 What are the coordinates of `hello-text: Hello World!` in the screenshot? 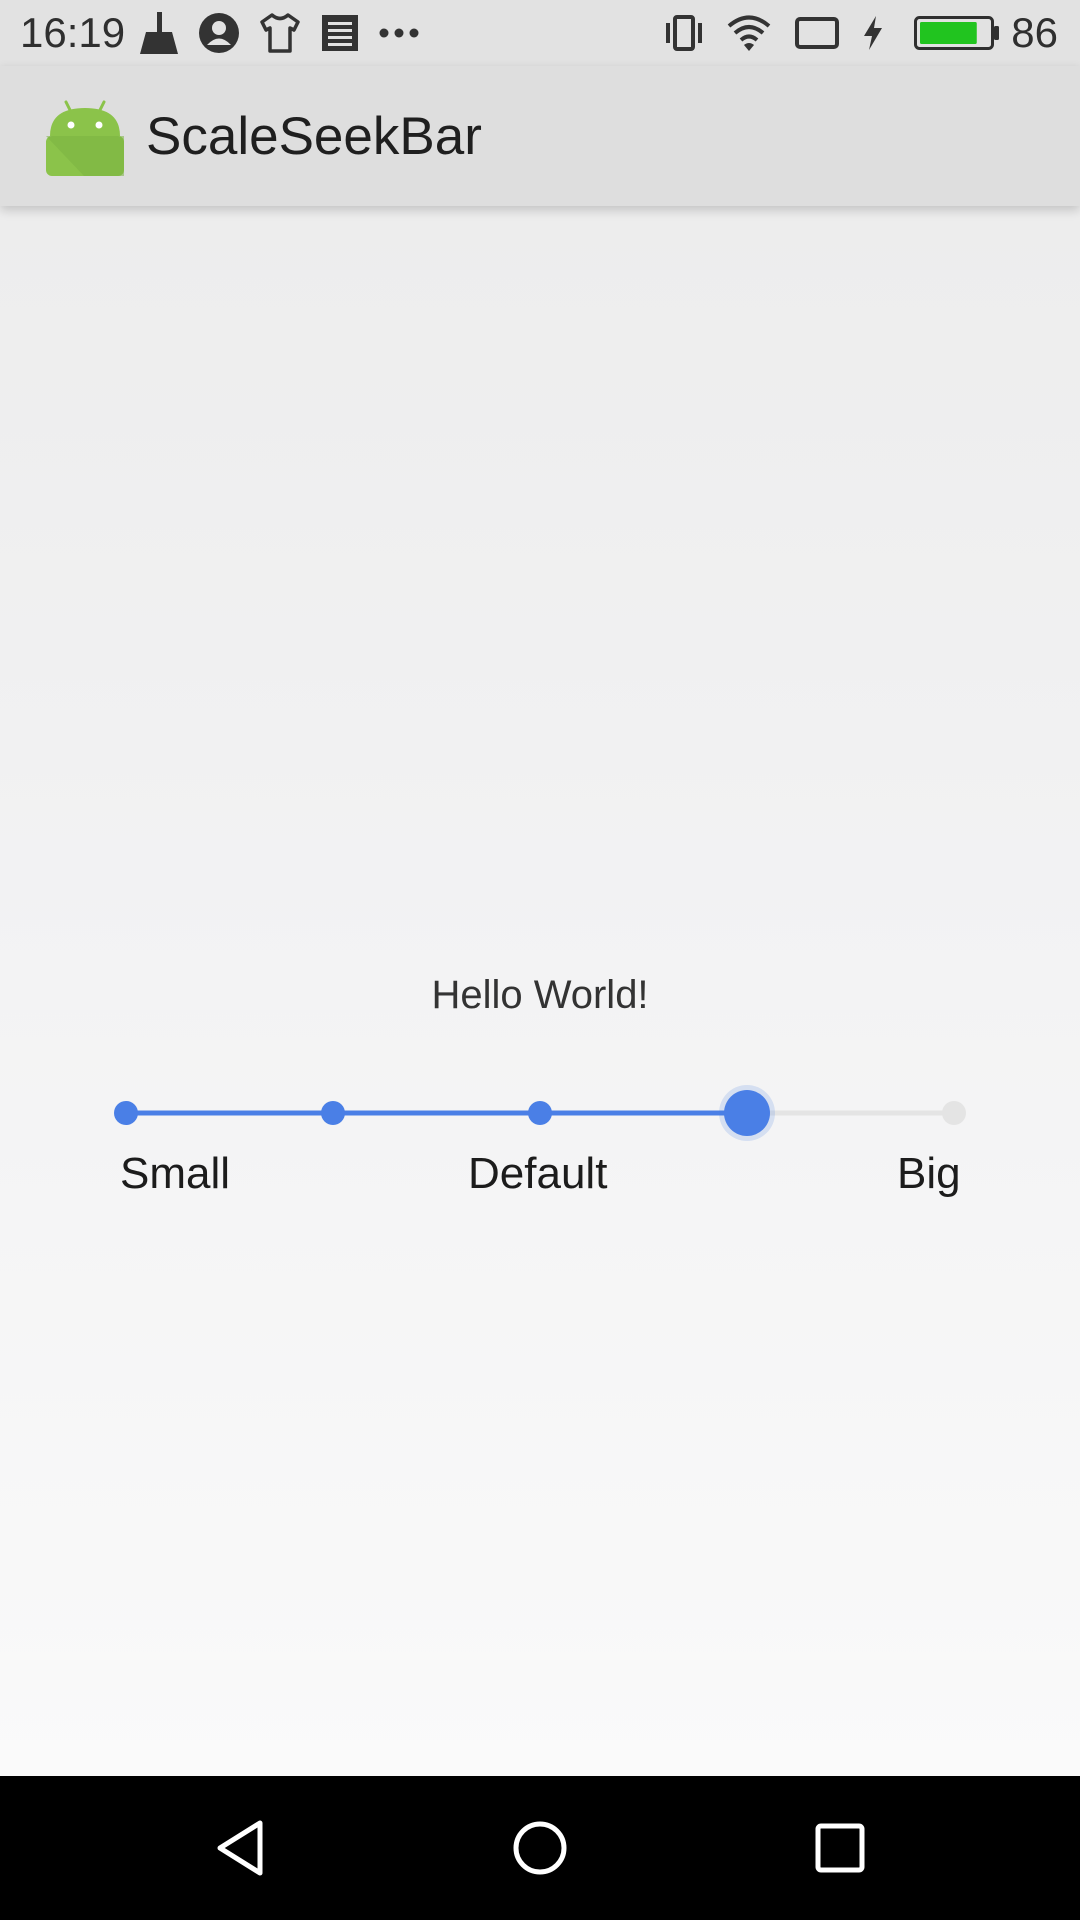 It's located at (540, 995).